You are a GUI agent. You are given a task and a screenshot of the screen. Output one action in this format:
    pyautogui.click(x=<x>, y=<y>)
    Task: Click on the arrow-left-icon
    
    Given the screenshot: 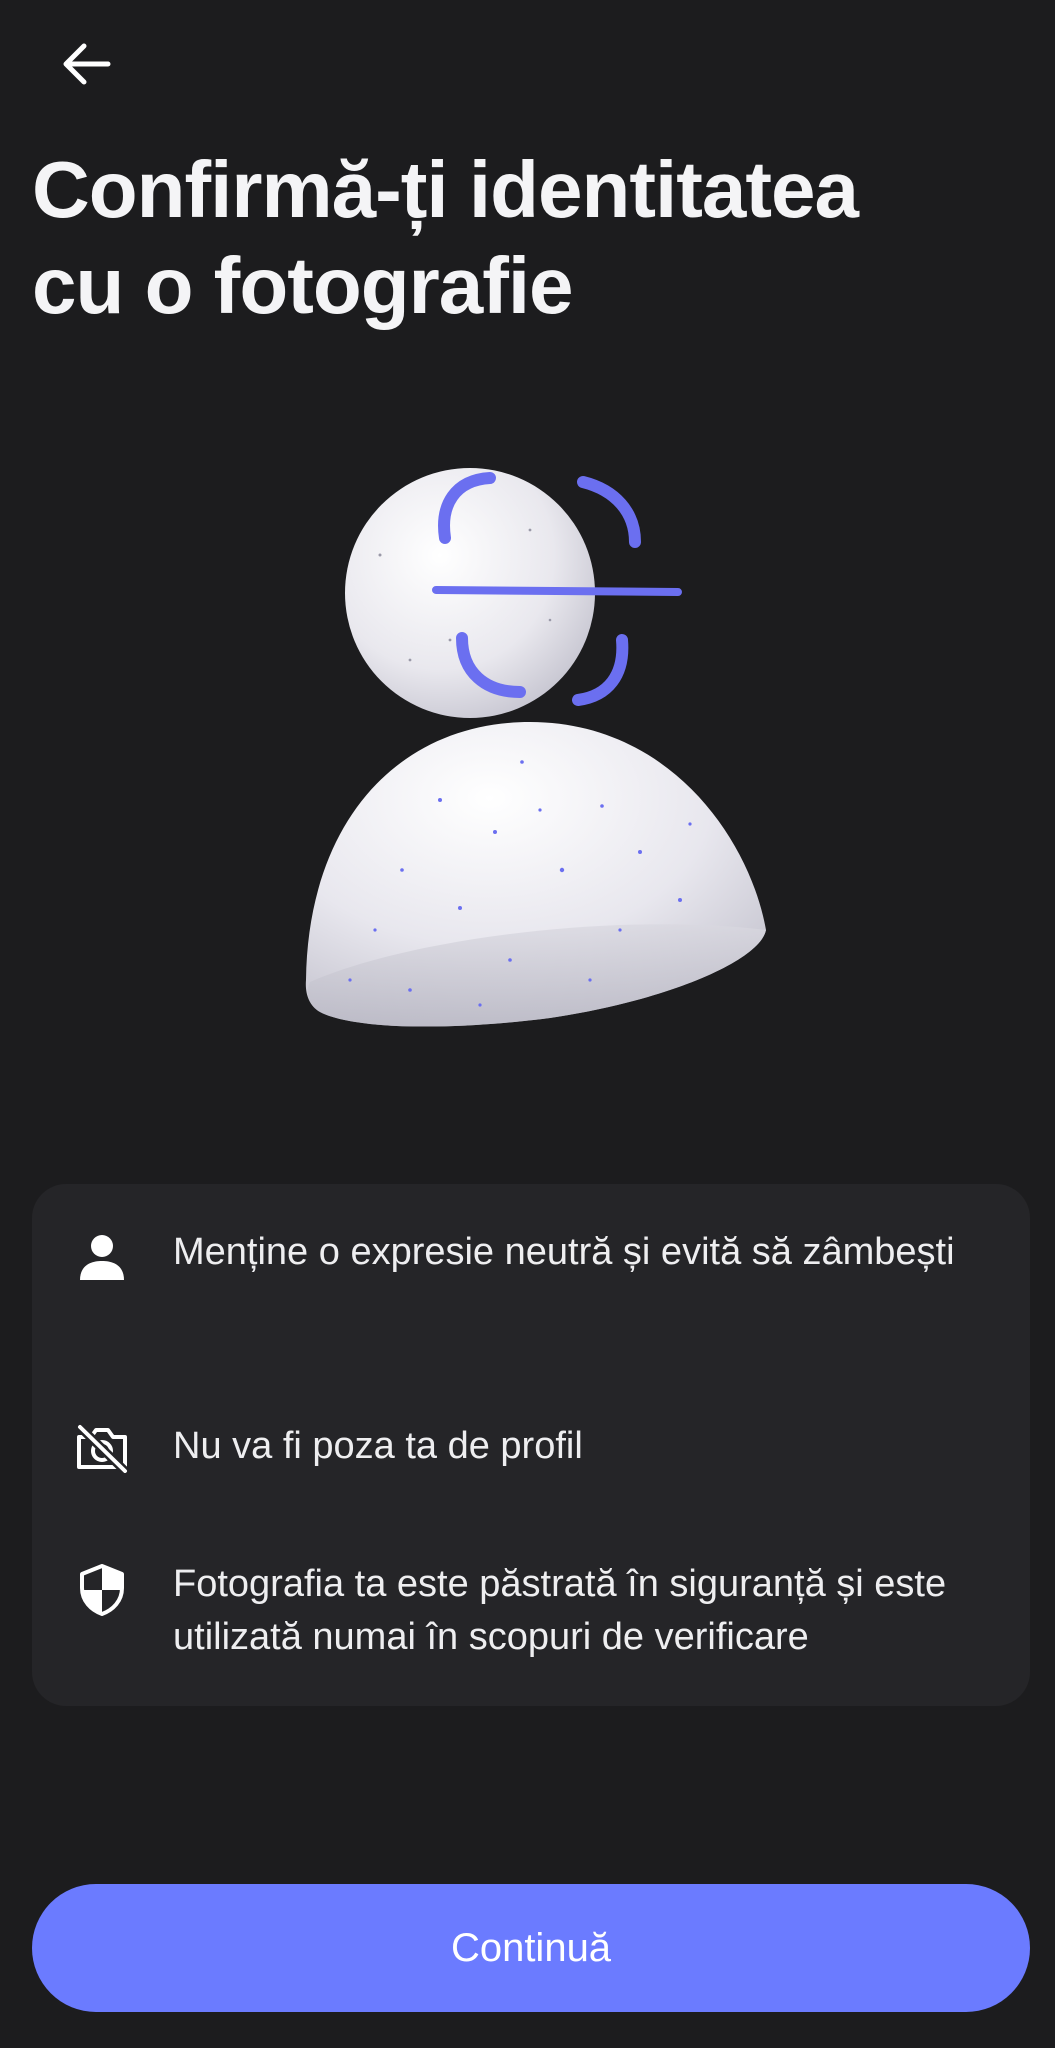 What is the action you would take?
    pyautogui.click(x=87, y=64)
    